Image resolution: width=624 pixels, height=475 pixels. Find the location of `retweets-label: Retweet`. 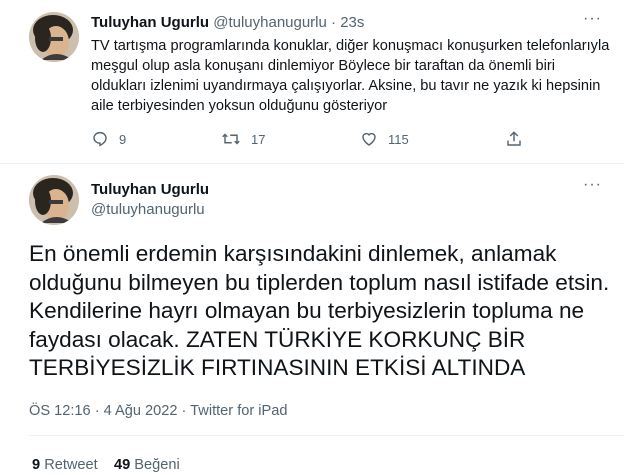

retweets-label: Retweet is located at coordinates (71, 465).